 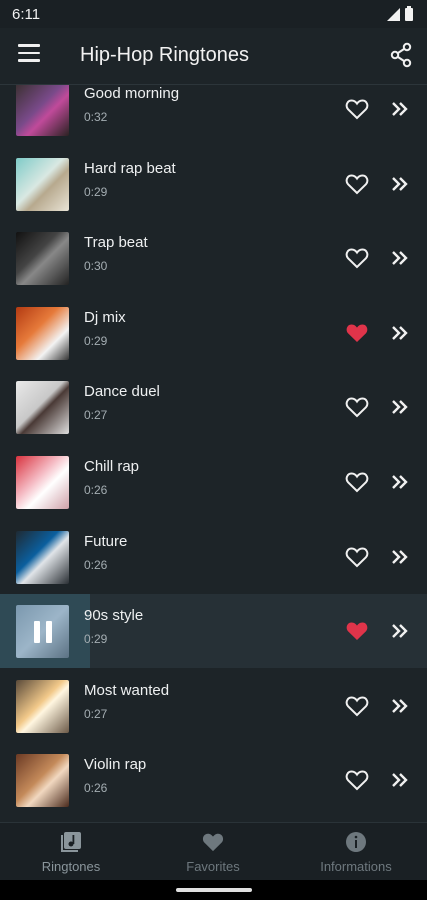 I want to click on ringtone-row: Dance duel 0:27, so click(x=213, y=407).